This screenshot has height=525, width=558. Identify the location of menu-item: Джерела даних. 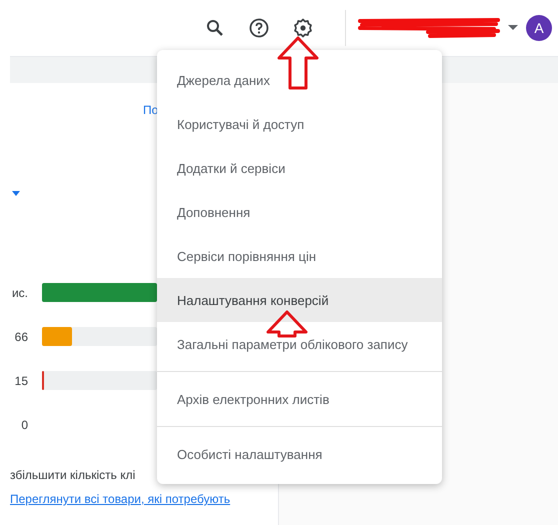
(299, 80).